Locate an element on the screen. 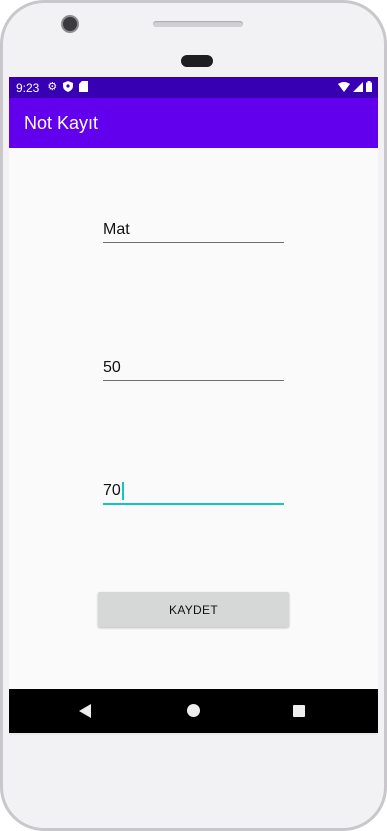  text-field-1: Mat is located at coordinates (193, 229).